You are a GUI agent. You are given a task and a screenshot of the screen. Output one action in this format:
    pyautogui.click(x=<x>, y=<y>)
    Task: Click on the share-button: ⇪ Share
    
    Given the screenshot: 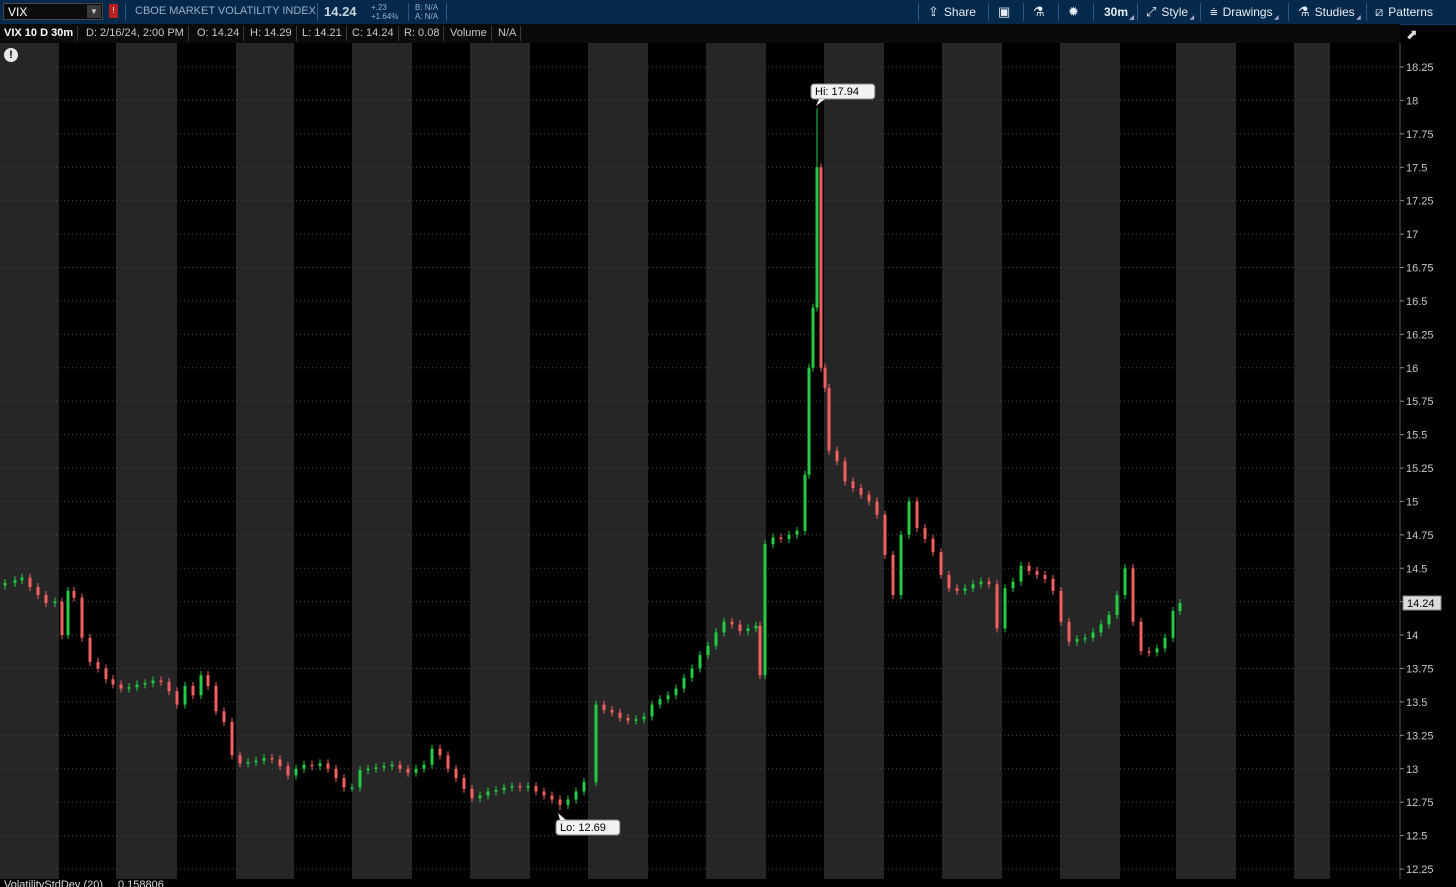 What is the action you would take?
    pyautogui.click(x=952, y=12)
    